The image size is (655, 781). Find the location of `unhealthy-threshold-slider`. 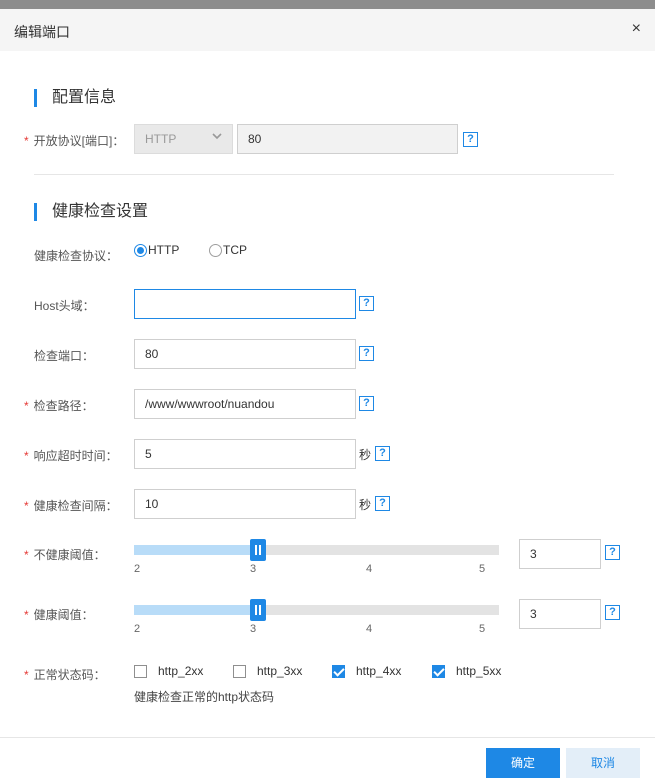

unhealthy-threshold-slider is located at coordinates (316, 550).